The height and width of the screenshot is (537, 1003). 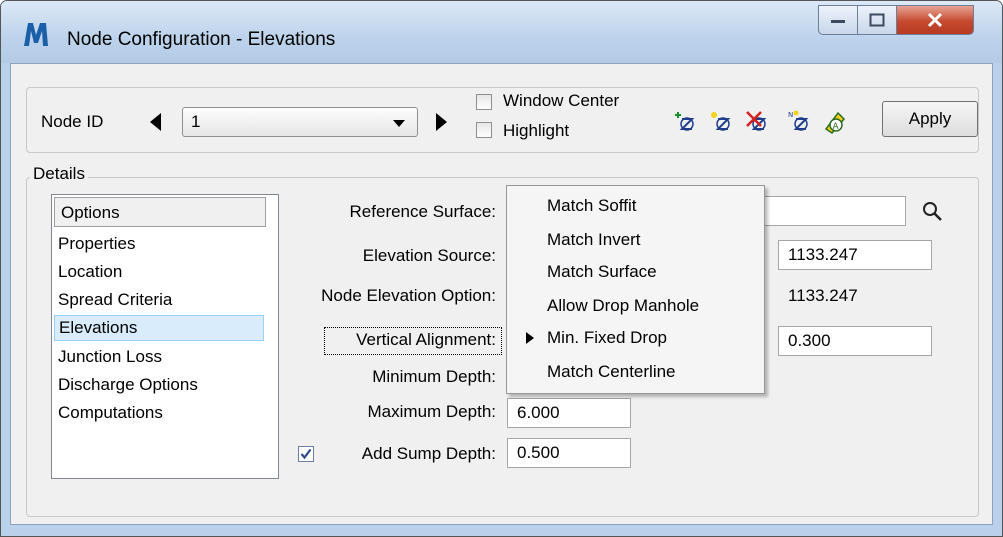 What do you see at coordinates (832, 211) in the screenshot?
I see `reference-surface-field` at bounding box center [832, 211].